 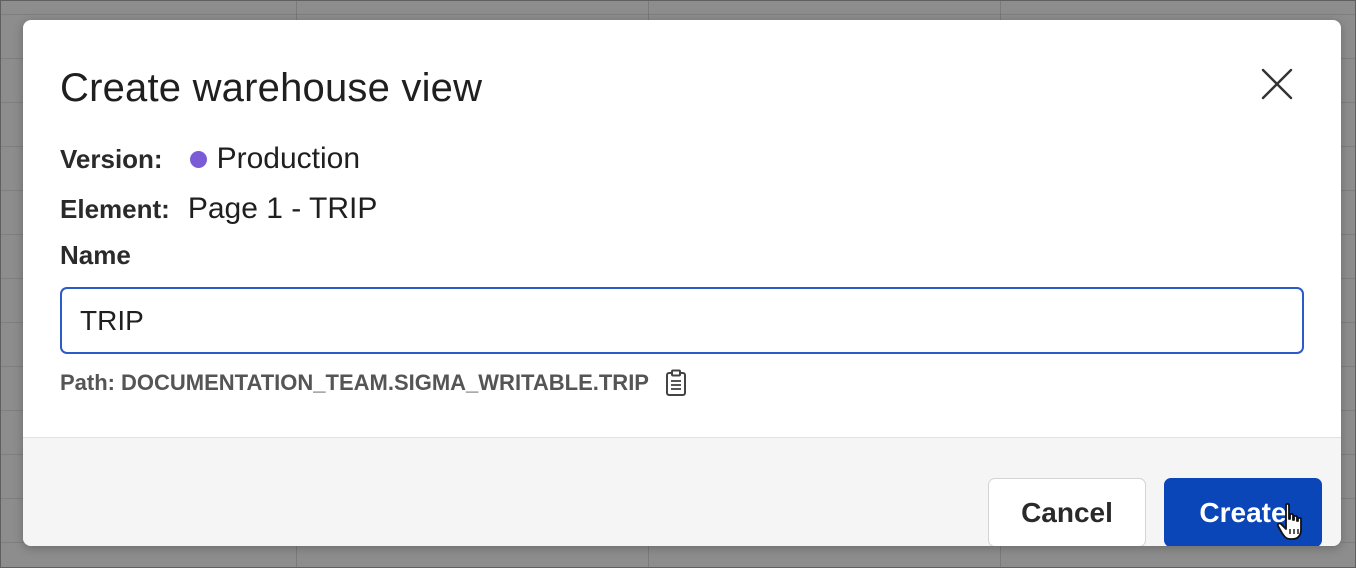 I want to click on path-value: DOCUMENTATION_TEAM.SIGMA_WRITABLE.TRIP, so click(x=385, y=382).